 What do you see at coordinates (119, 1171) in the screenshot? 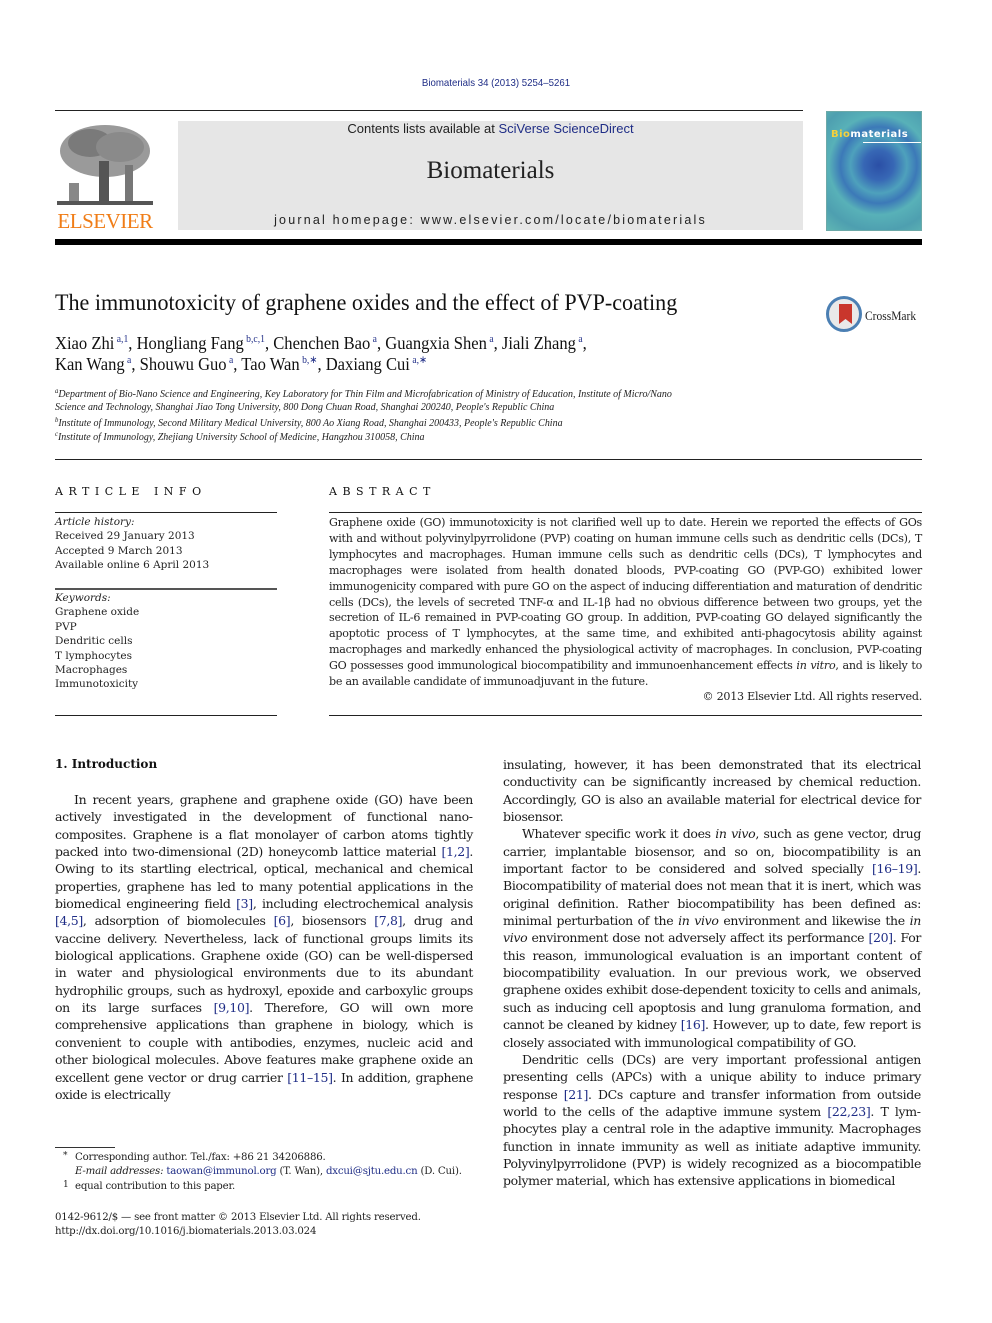
I see `email-label: E-mail addresses:` at bounding box center [119, 1171].